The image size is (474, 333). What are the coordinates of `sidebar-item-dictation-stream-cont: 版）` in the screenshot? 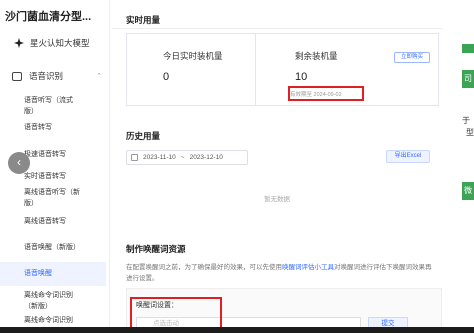 It's located at (53, 111).